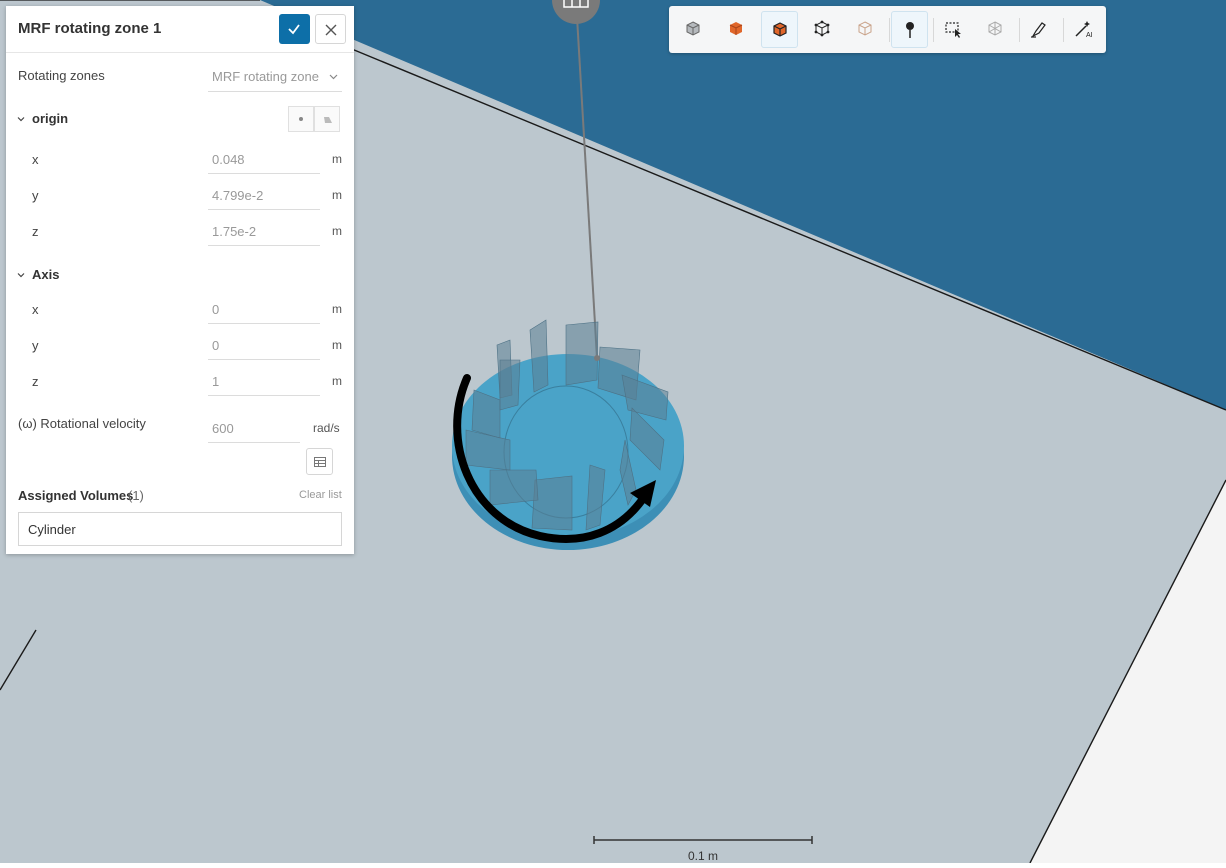  I want to click on axis-y-value: 0, so click(216, 345).